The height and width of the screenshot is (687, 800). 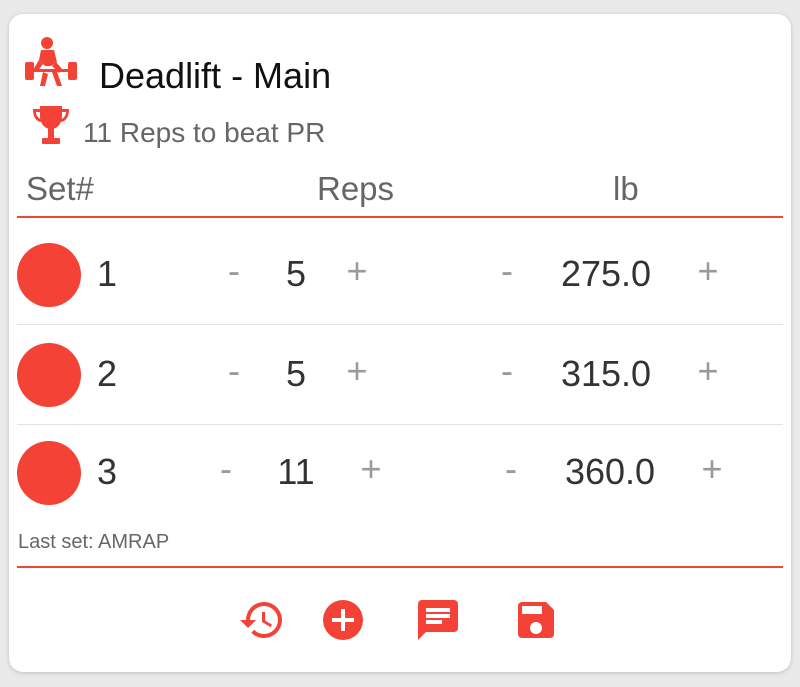 I want to click on set-column-header: Set#, so click(x=60, y=188).